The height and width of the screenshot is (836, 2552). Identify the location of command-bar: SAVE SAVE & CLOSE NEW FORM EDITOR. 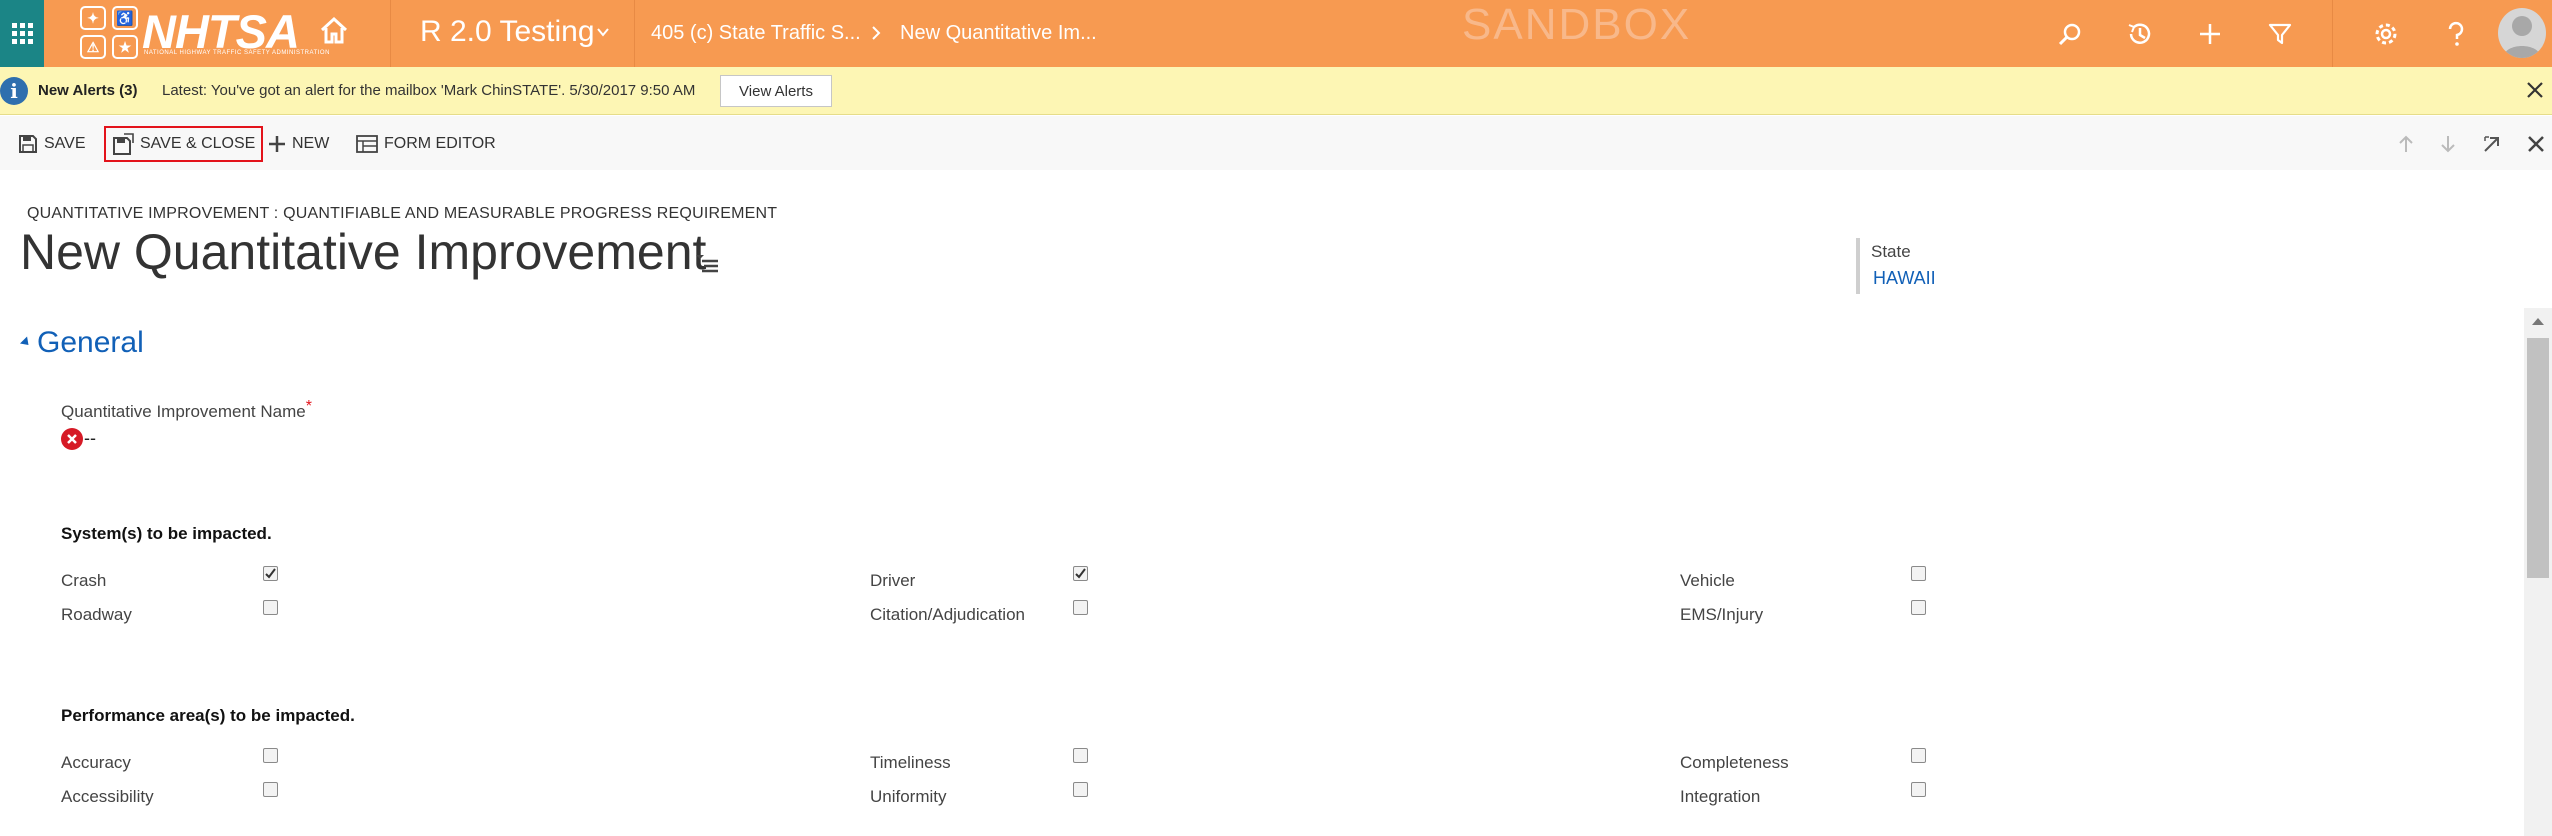
(1276, 143).